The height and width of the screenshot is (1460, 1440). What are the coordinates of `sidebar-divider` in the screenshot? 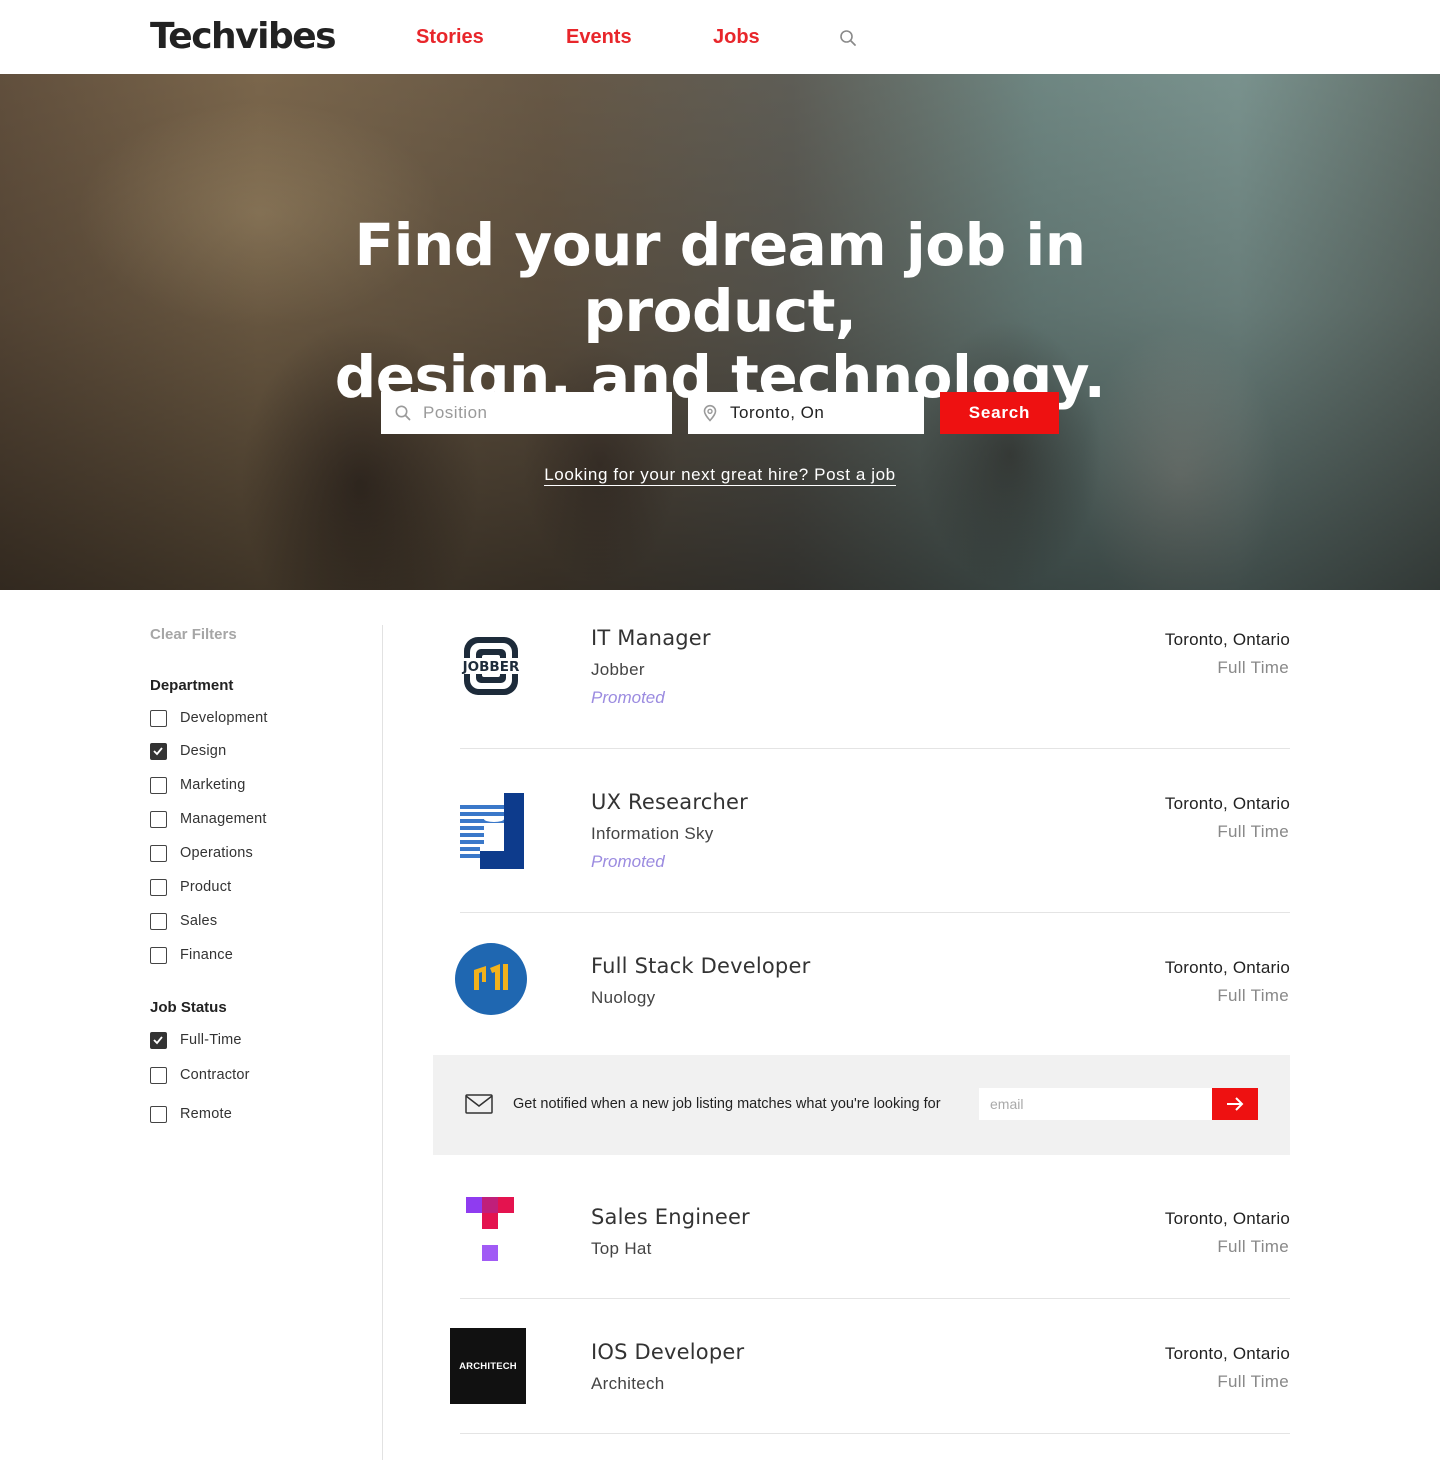 It's located at (382, 1042).